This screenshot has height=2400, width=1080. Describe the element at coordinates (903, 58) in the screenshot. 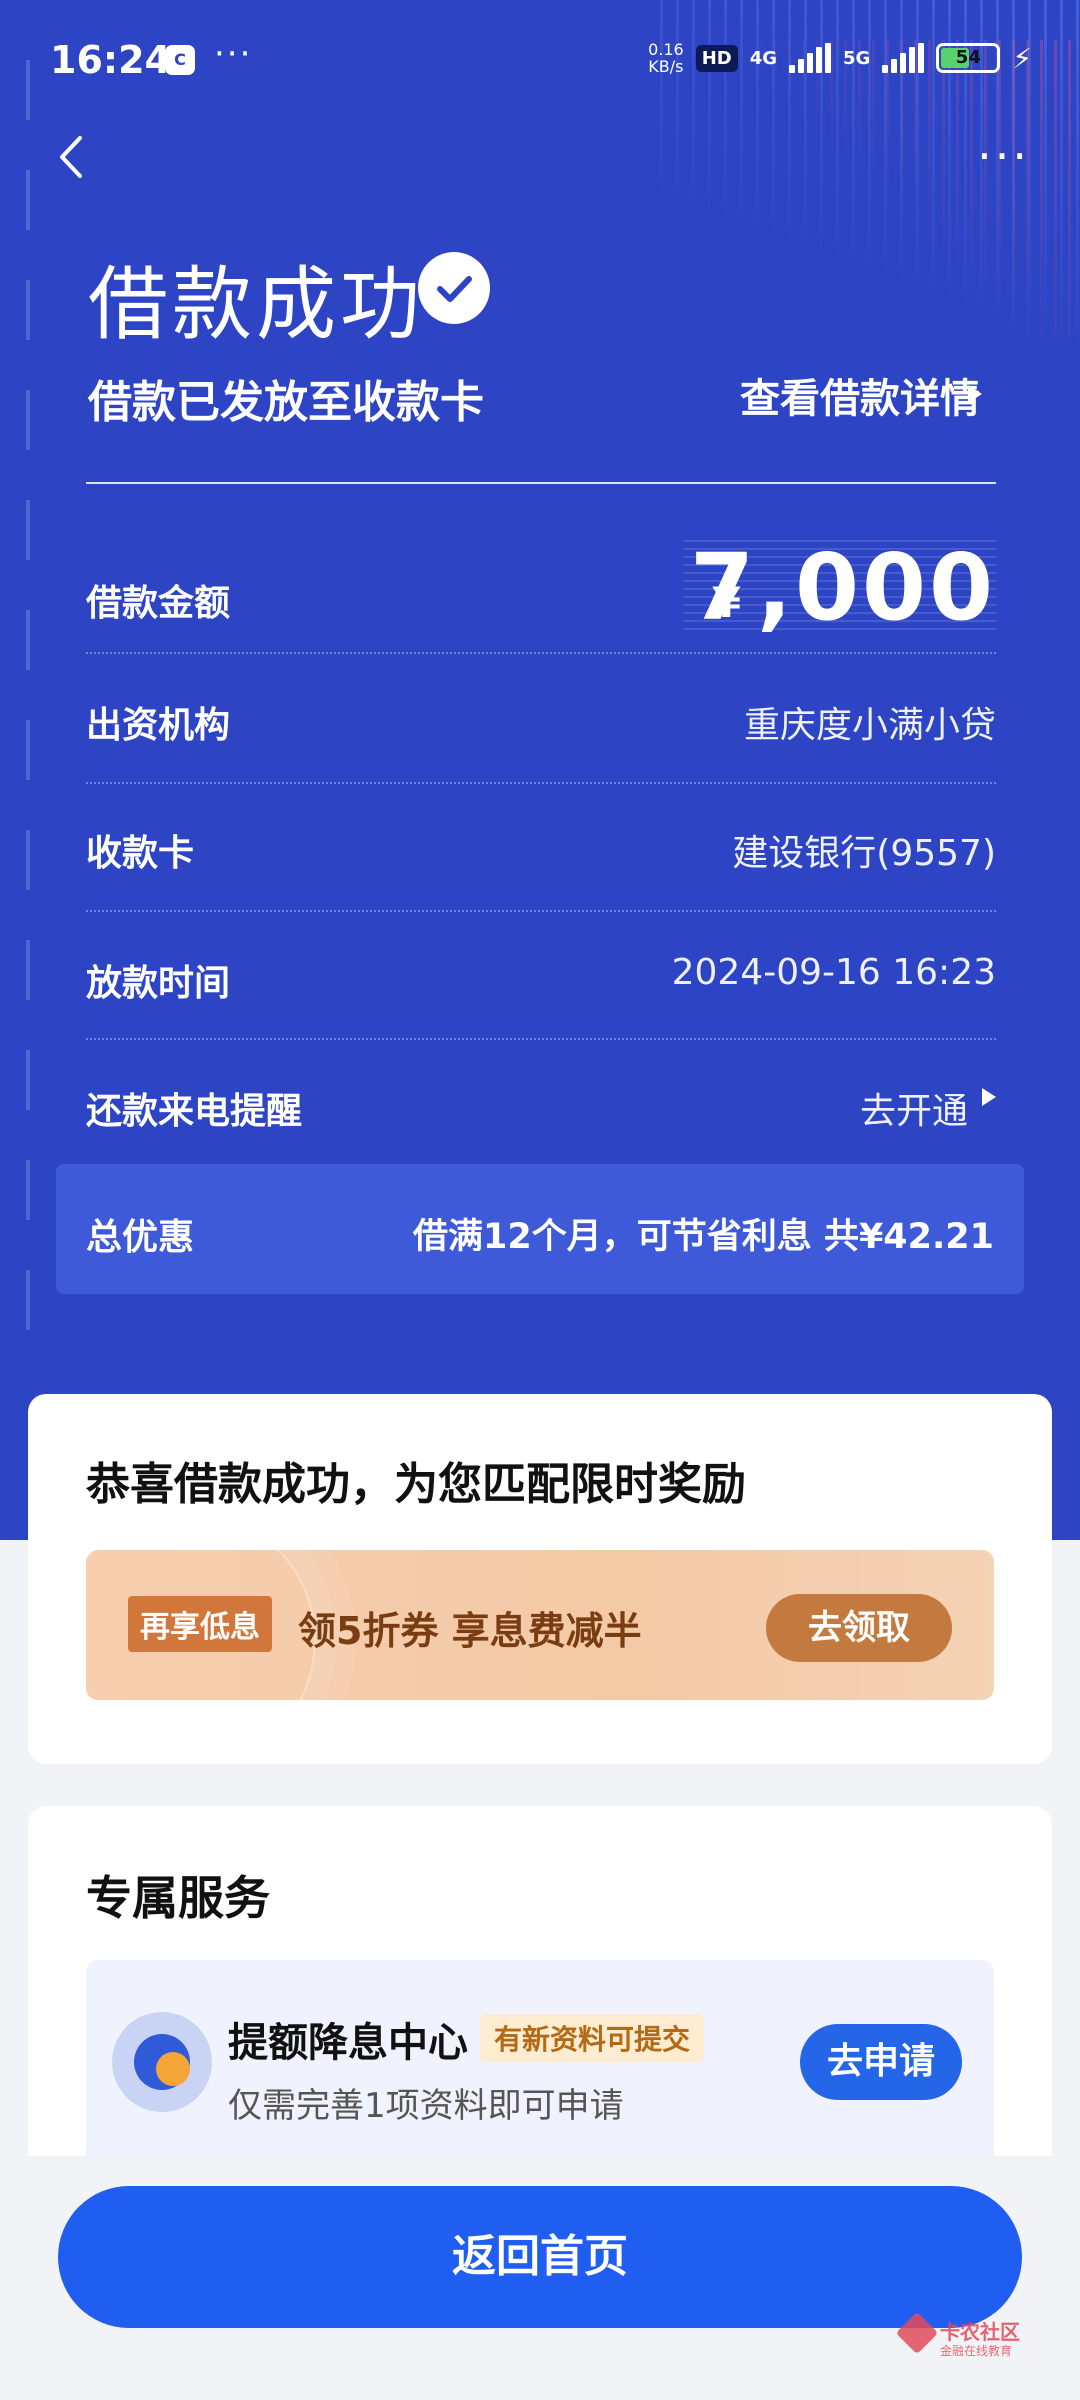

I see `signal-5g-icon` at that location.